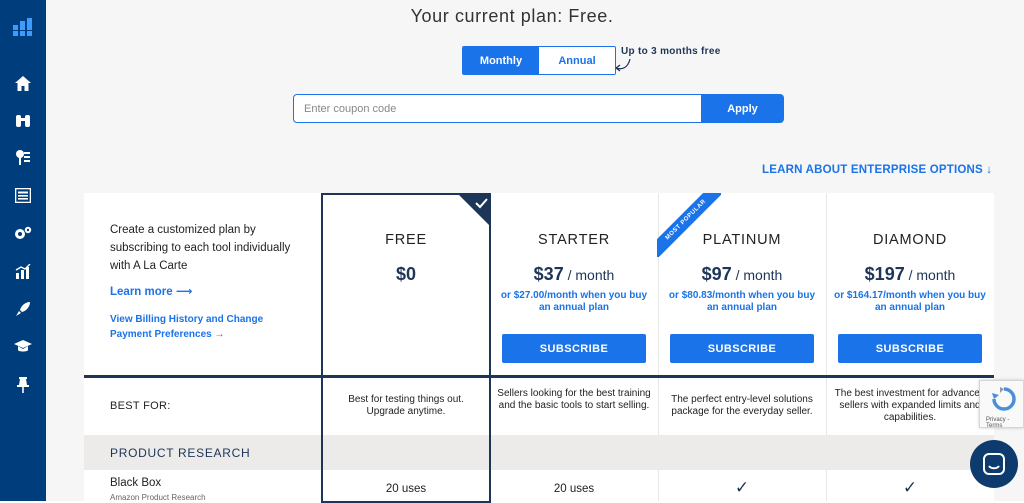  Describe the element at coordinates (742, 348) in the screenshot. I see `subscribe-platinum-button: SUBSCRIBE` at that location.